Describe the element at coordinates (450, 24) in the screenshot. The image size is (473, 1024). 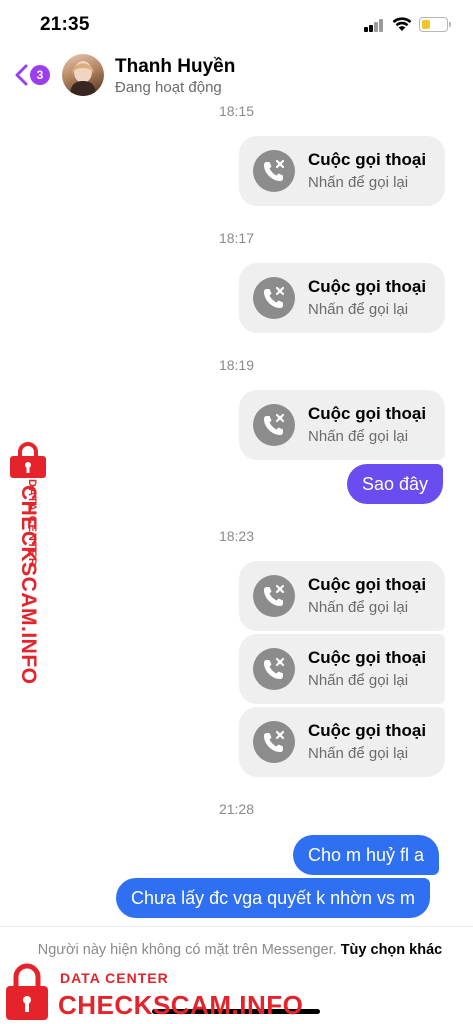
I see `battery-tip` at that location.